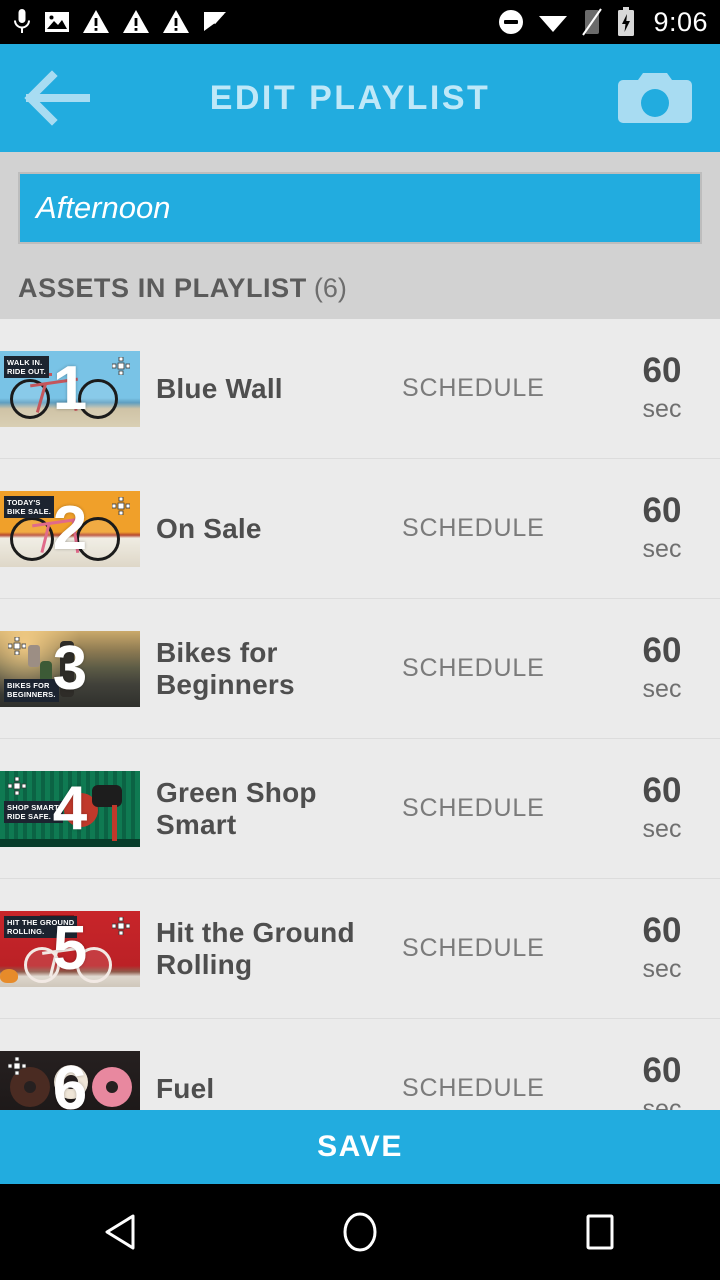 The height and width of the screenshot is (1280, 720). What do you see at coordinates (120, 22) in the screenshot?
I see `status-bar-left-icons` at bounding box center [120, 22].